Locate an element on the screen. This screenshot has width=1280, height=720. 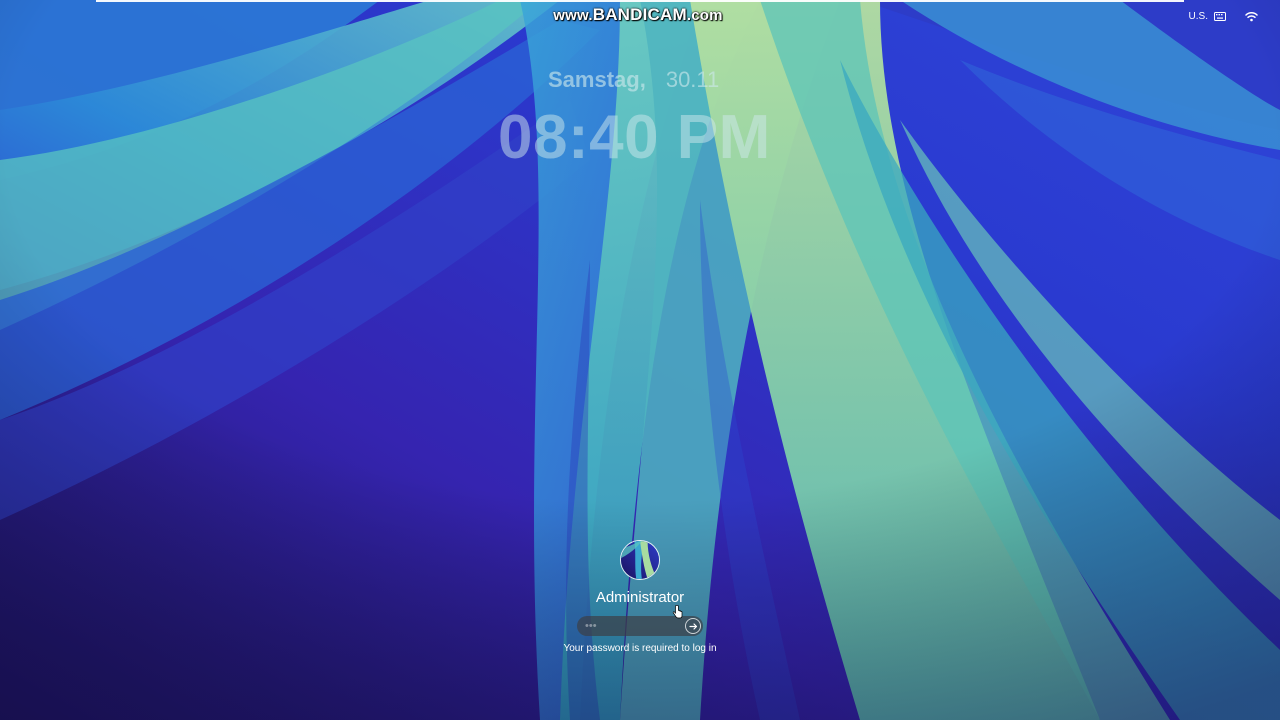
username-label: Administrator is located at coordinates (640, 597).